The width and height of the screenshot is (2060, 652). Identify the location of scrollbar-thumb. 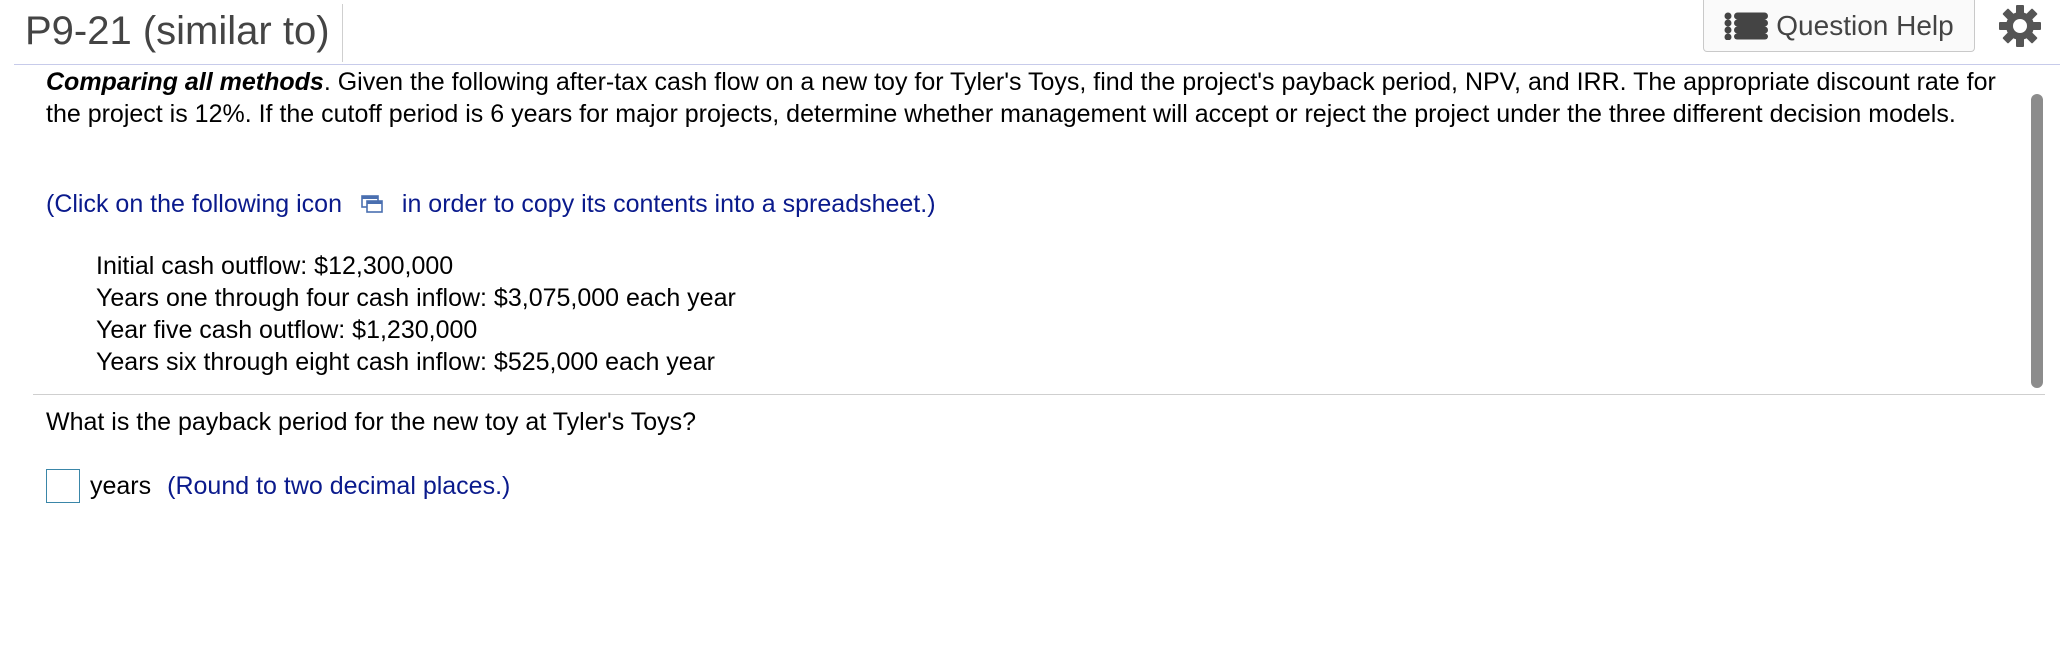
(2037, 241).